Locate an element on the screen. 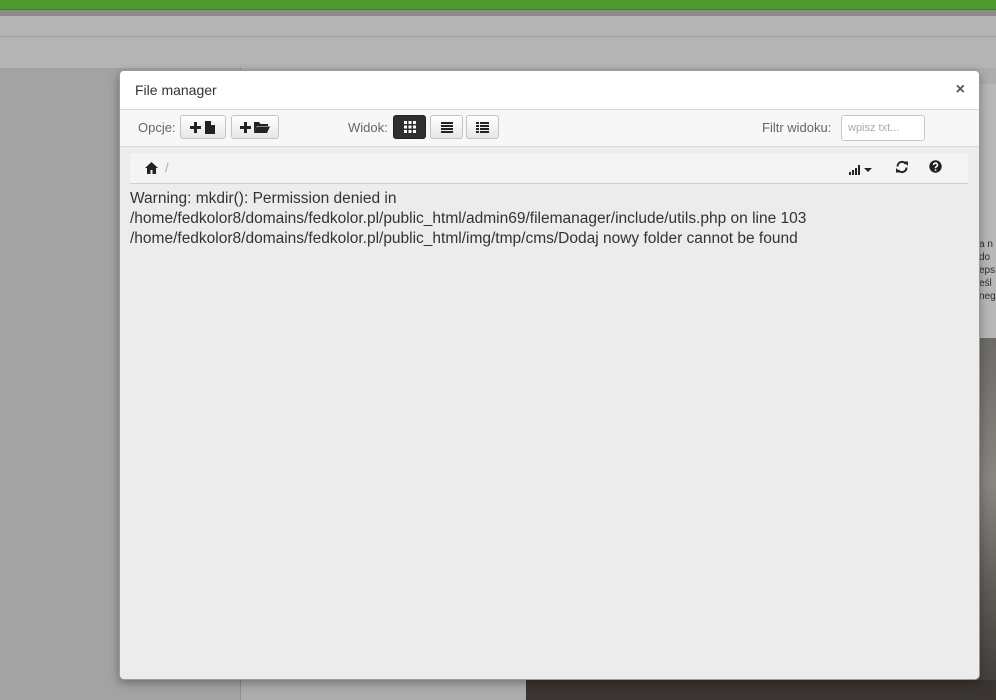 The image size is (996, 700). home-icon is located at coordinates (151, 170).